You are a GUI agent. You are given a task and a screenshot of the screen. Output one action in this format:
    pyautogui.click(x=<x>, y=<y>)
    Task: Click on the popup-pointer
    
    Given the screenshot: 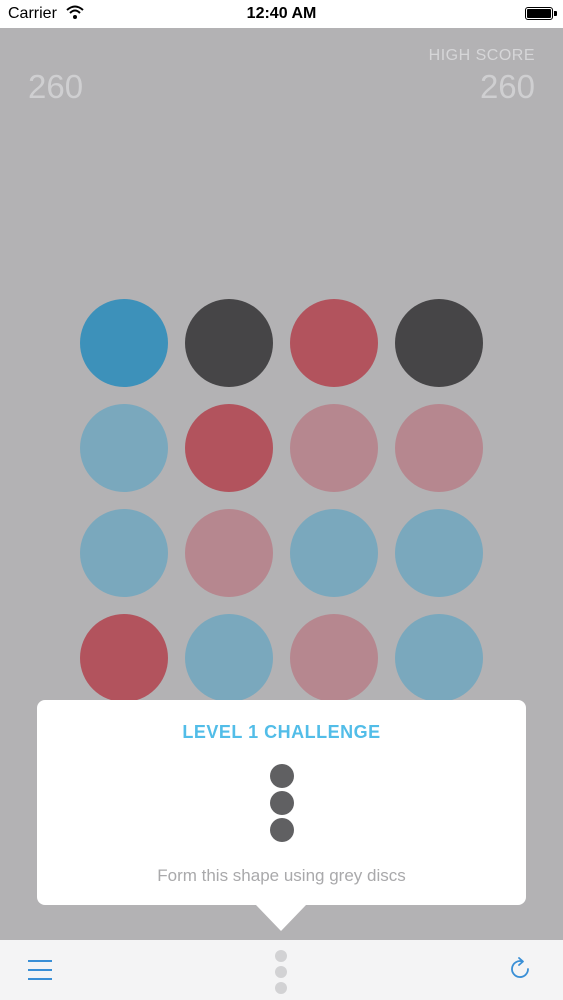 What is the action you would take?
    pyautogui.click(x=281, y=918)
    